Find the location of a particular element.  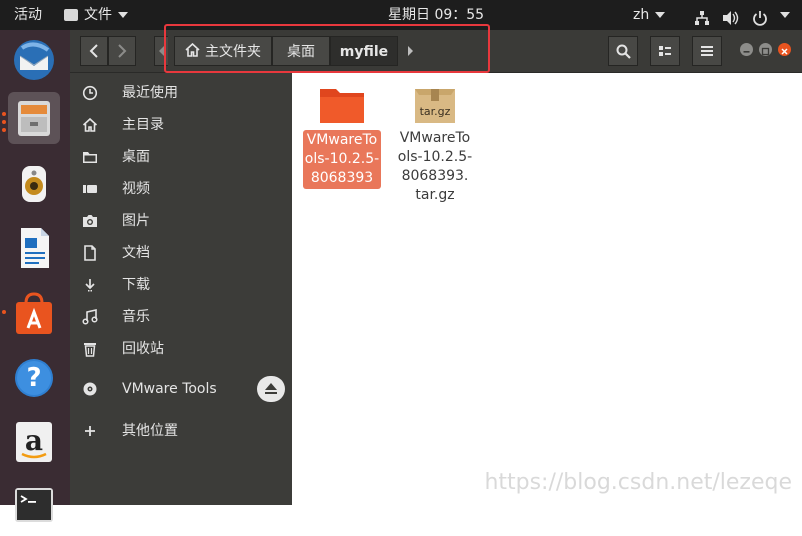

file-item-folder: VMwareTo ols-10.2.5- 8068393 is located at coordinates (342, 137).